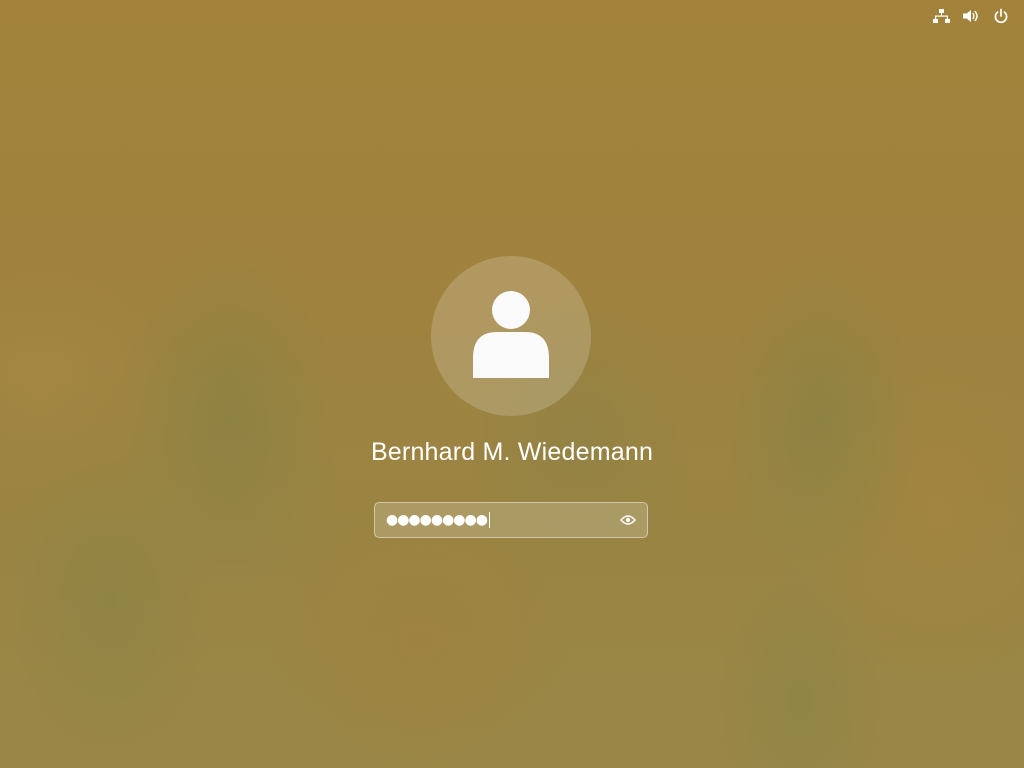 This screenshot has width=1024, height=768. I want to click on password-value: ●●●●●●●●●, so click(437, 520).